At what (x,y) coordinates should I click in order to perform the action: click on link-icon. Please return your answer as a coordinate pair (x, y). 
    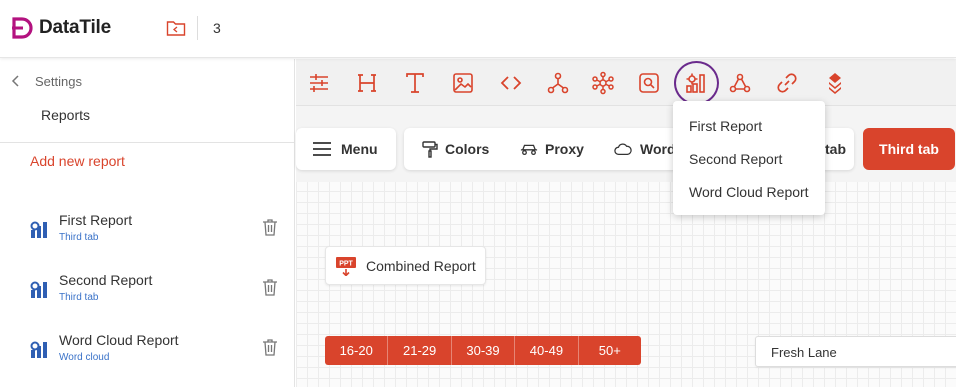
    Looking at the image, I should click on (787, 83).